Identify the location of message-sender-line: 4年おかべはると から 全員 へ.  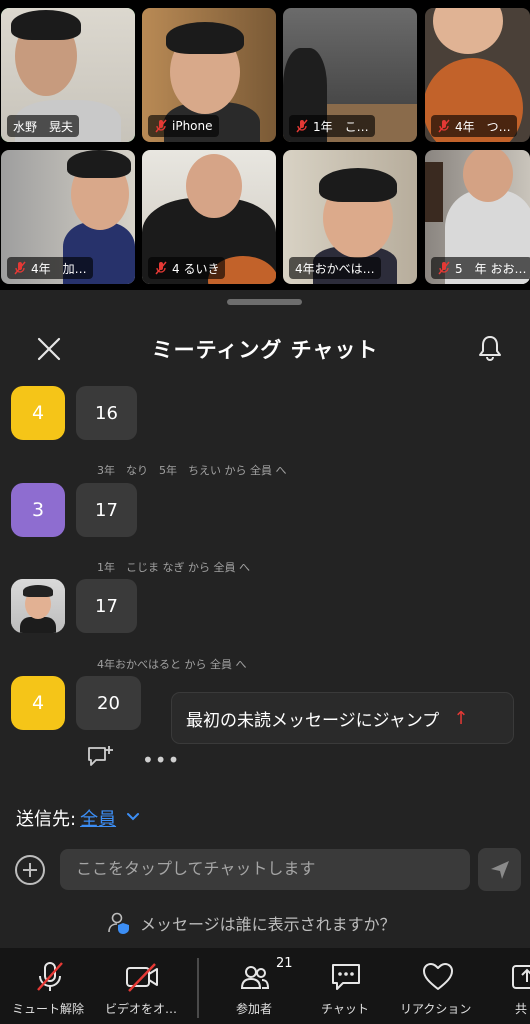
(172, 664).